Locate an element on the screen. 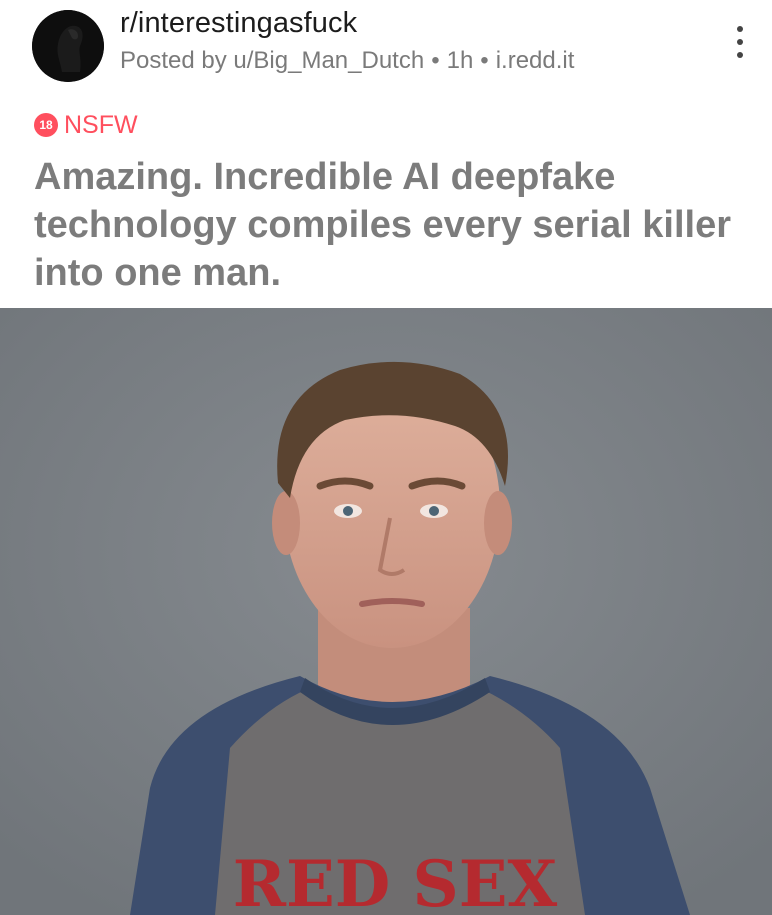  nsfw-18-badge: 18 is located at coordinates (46, 125).